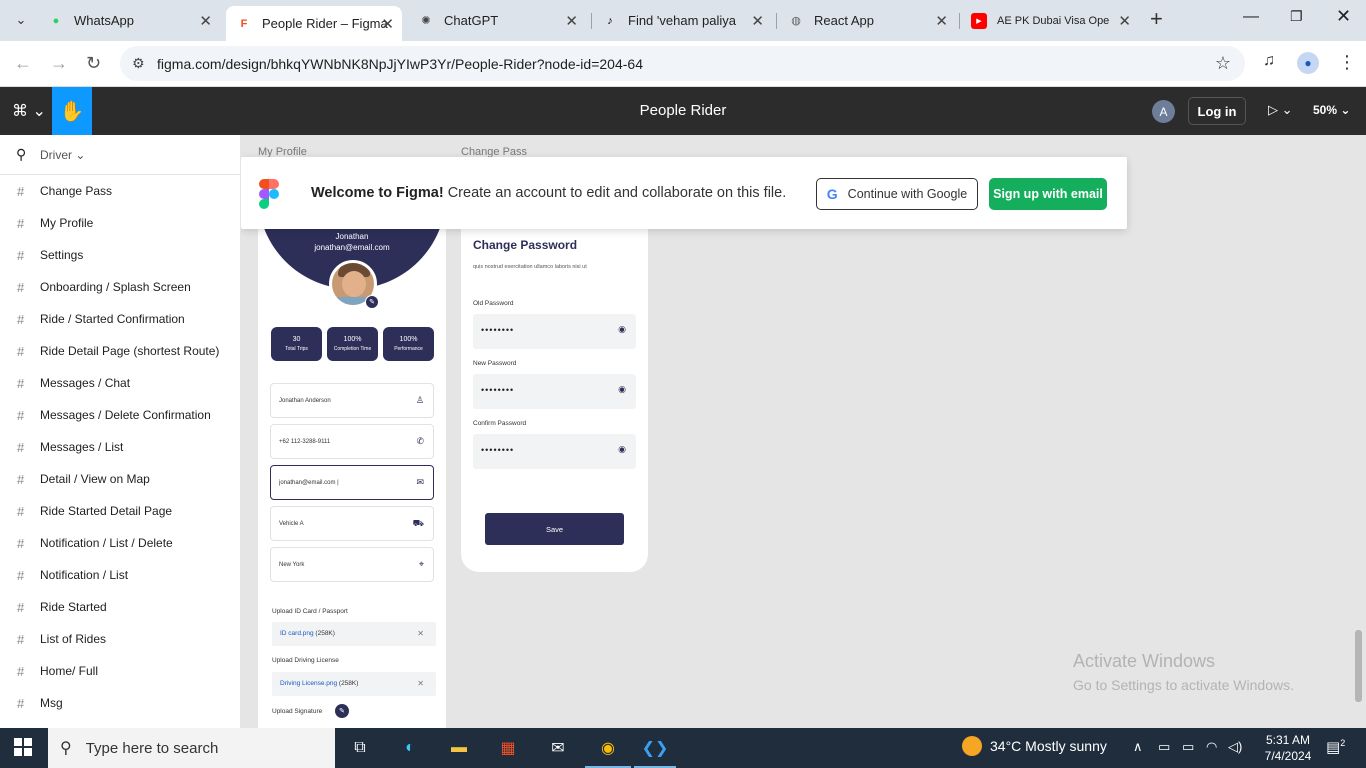 The height and width of the screenshot is (768, 1366). What do you see at coordinates (21, 20) in the screenshot?
I see `tab-search-icon: ⌄` at bounding box center [21, 20].